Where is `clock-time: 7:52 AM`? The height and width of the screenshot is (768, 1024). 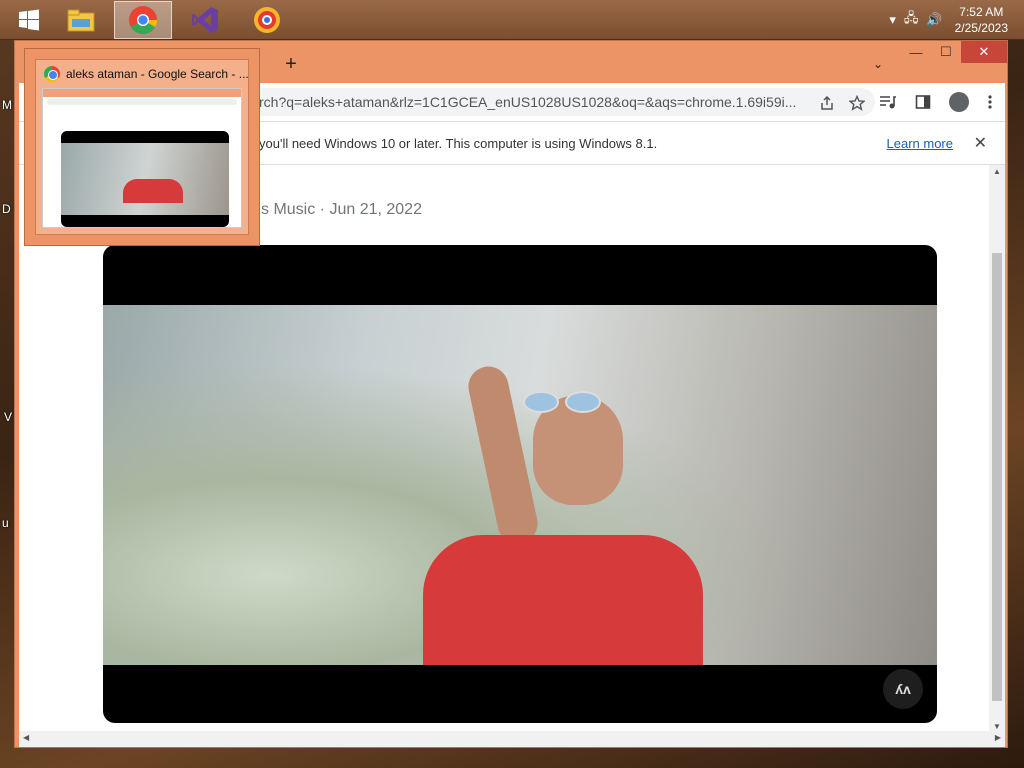
clock-time: 7:52 AM is located at coordinates (981, 12).